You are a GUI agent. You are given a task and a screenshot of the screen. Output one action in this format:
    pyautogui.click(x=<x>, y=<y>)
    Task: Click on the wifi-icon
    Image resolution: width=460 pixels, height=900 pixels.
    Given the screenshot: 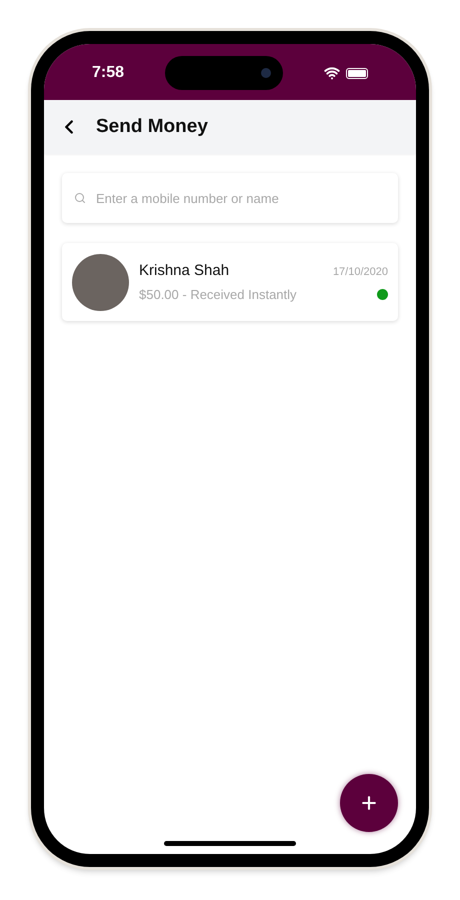 What is the action you would take?
    pyautogui.click(x=332, y=73)
    